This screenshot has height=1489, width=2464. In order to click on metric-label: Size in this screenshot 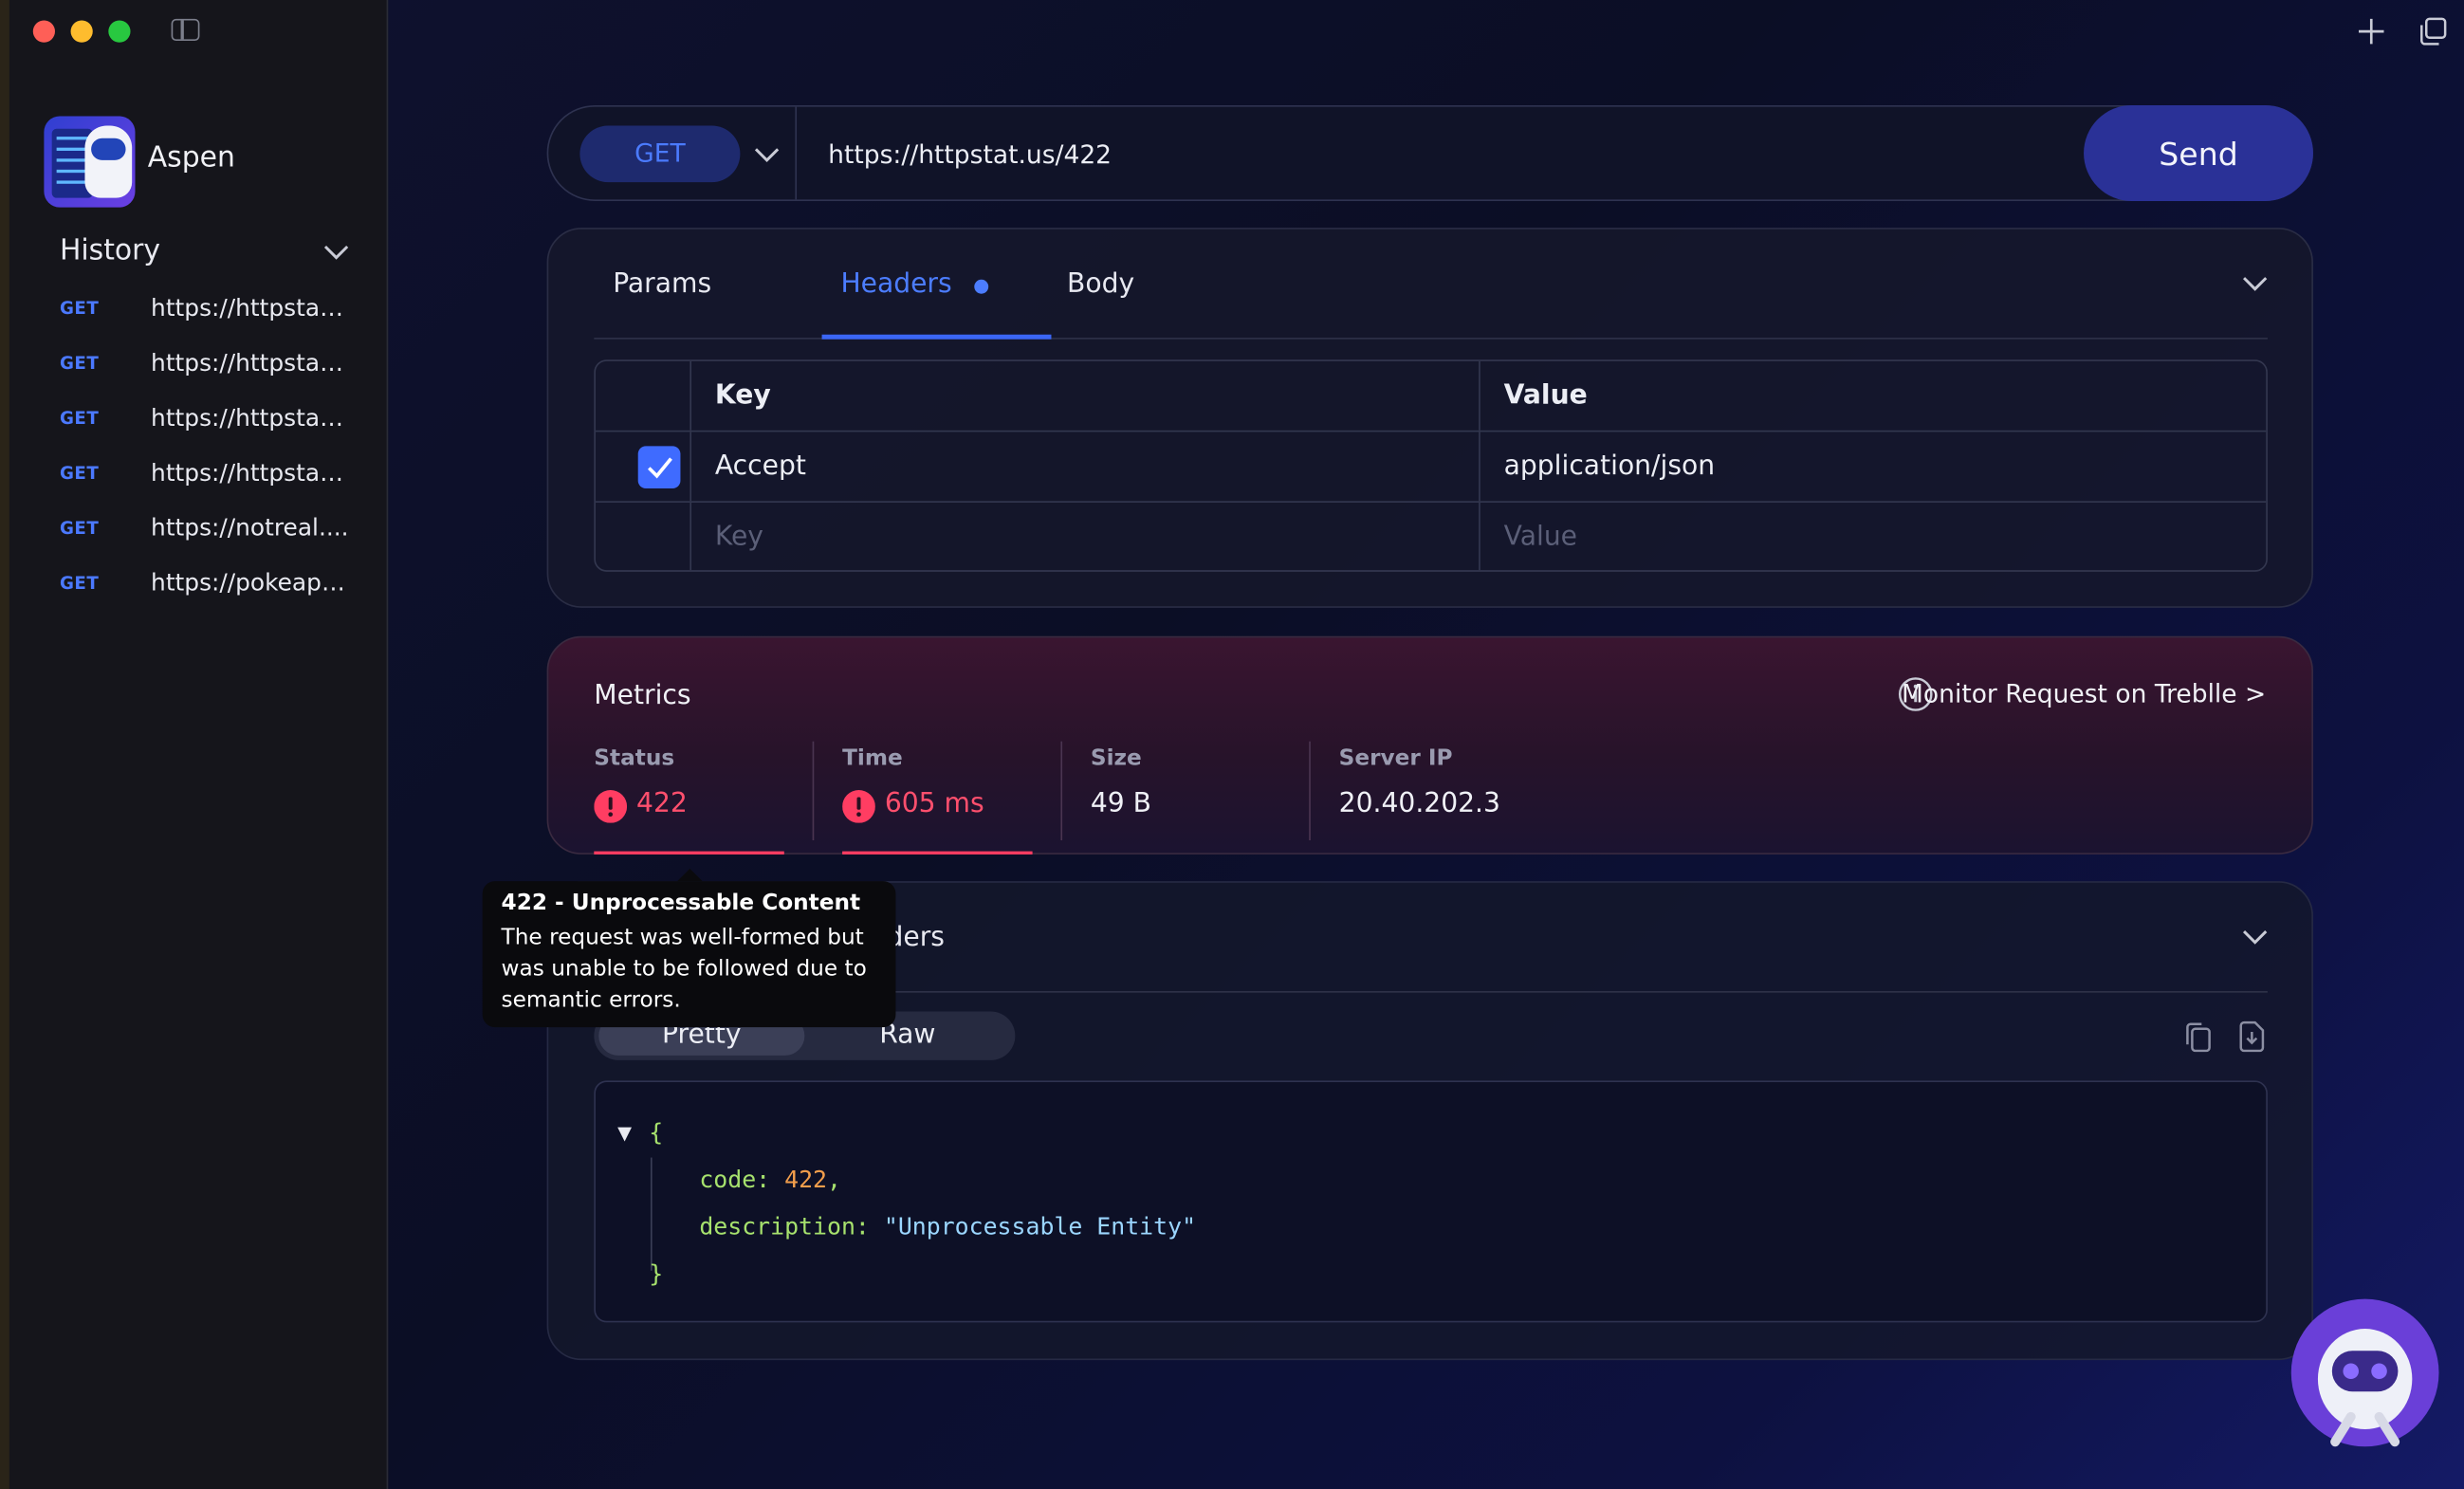, I will do `click(1116, 758)`.